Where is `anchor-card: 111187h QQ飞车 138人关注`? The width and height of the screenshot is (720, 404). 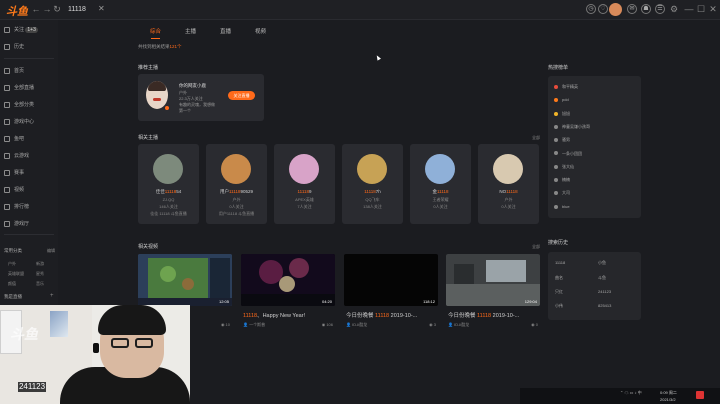 anchor-card: 111187h QQ飞车 138人关注 is located at coordinates (372, 184).